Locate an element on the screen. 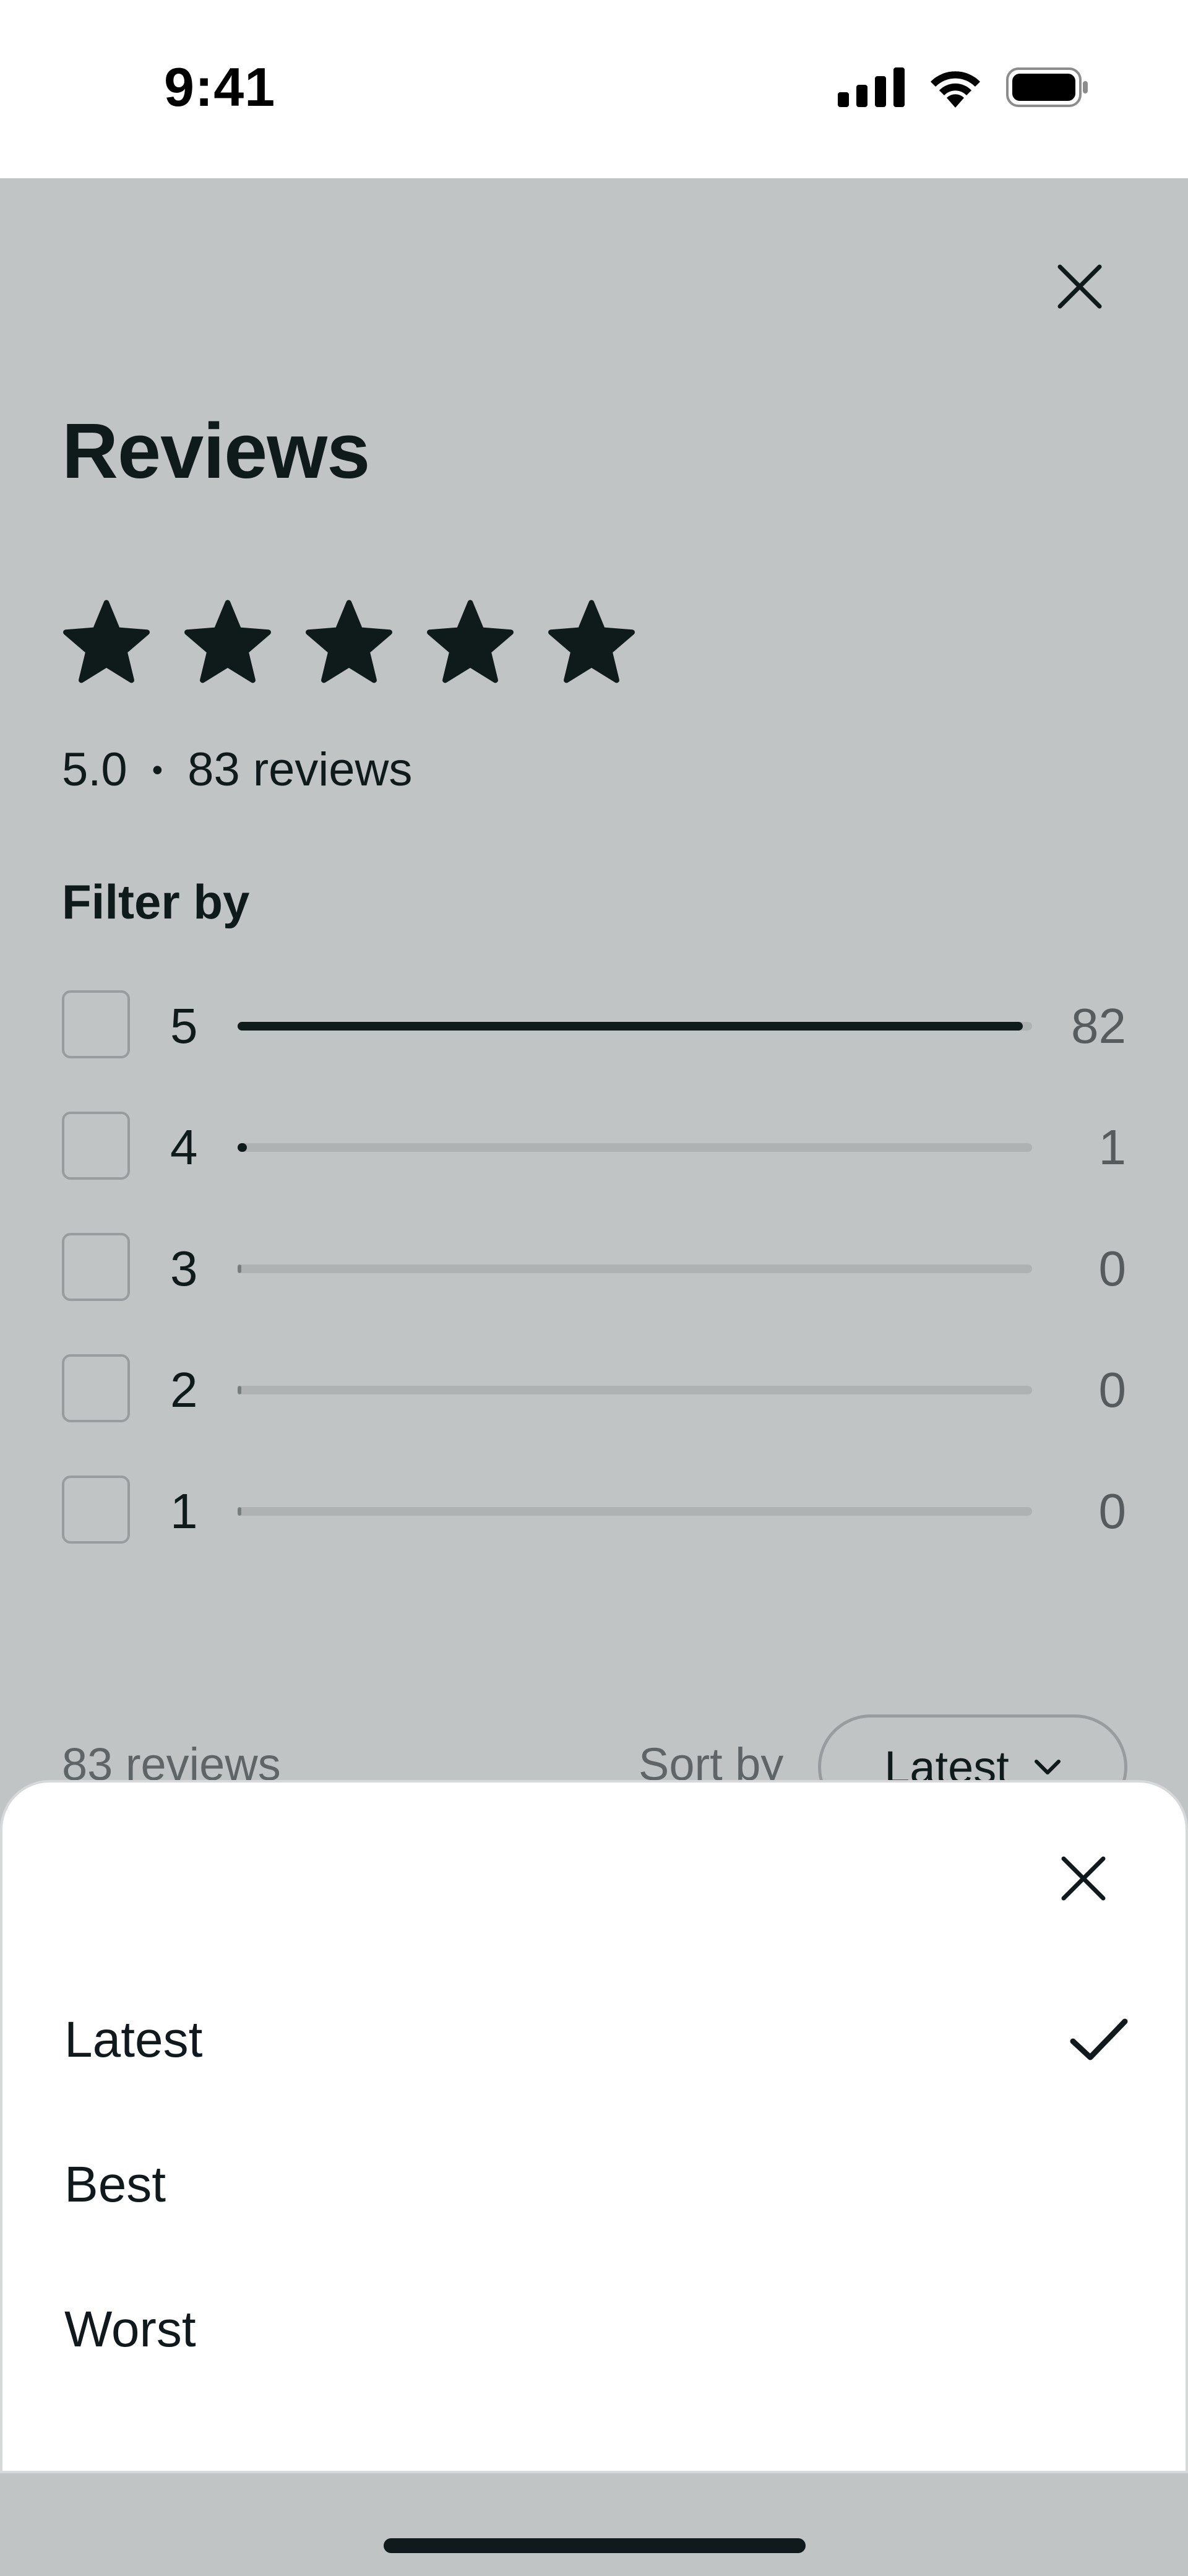  filter-row-5: 5 82 is located at coordinates (594, 1026).